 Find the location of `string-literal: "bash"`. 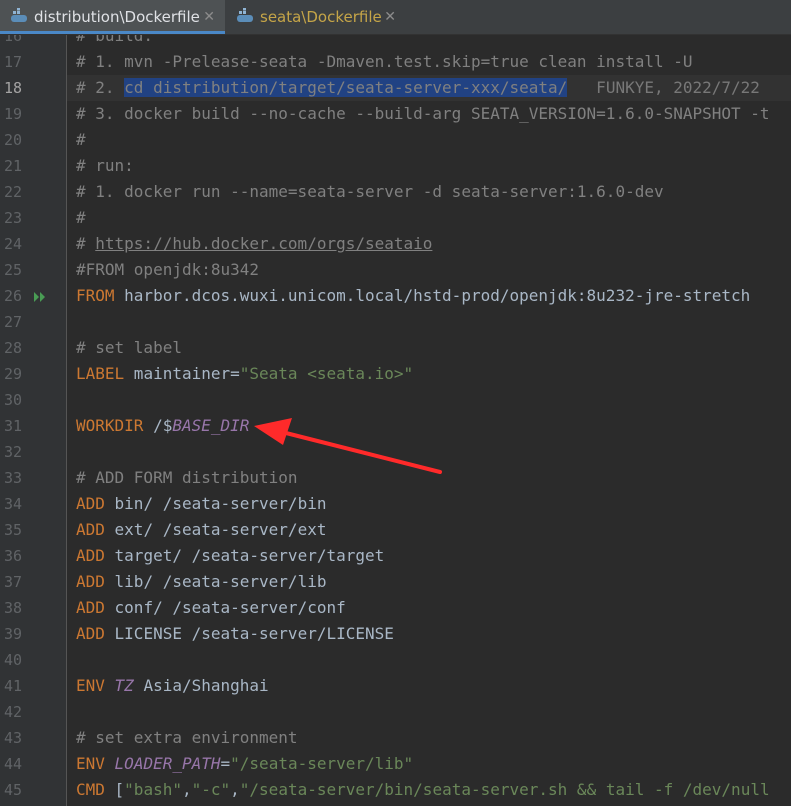

string-literal: "bash" is located at coordinates (153, 789).